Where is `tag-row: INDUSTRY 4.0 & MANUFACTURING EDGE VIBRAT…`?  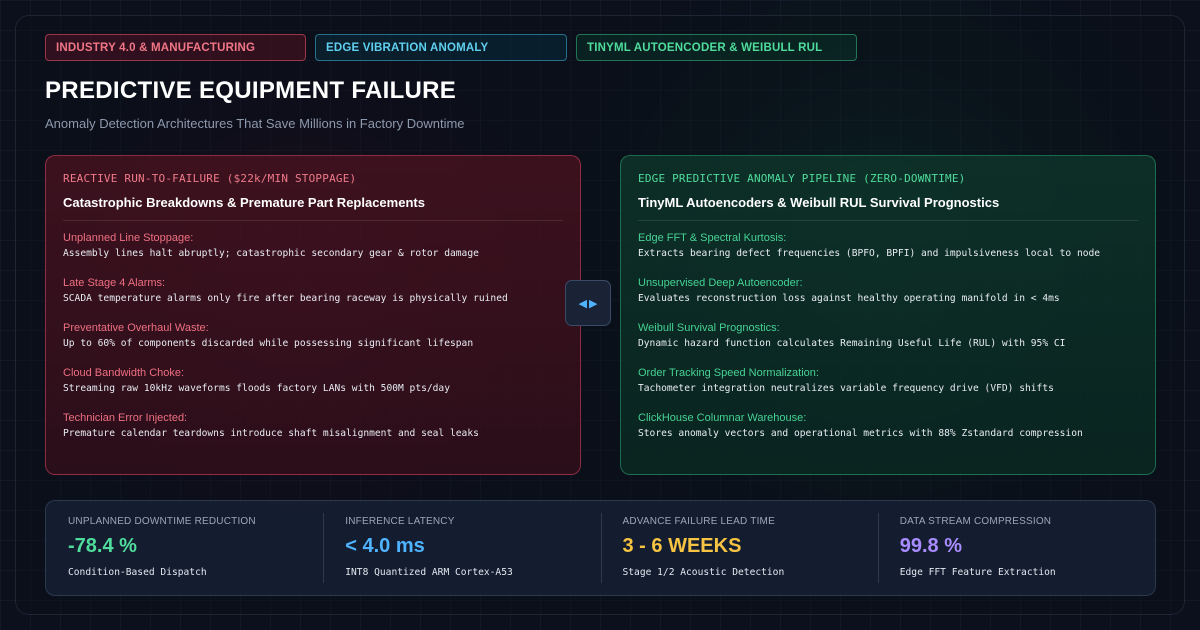
tag-row: INDUSTRY 4.0 & MANUFACTURING EDGE VIBRAT… is located at coordinates (451, 47).